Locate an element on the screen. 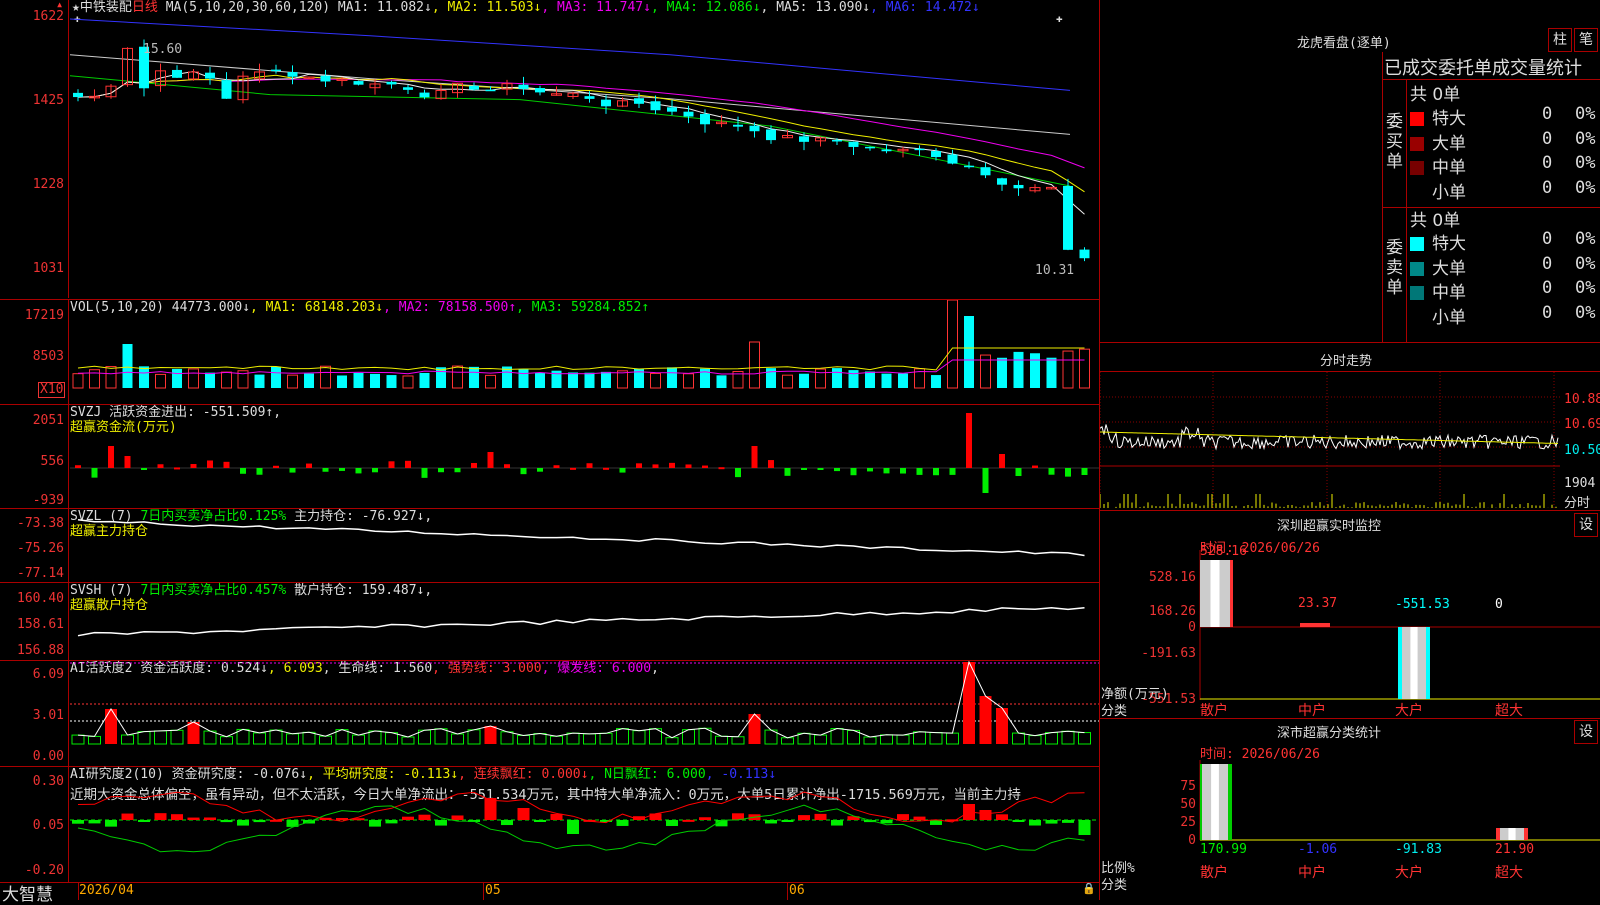  order-percent: 0% is located at coordinates (1585, 312).